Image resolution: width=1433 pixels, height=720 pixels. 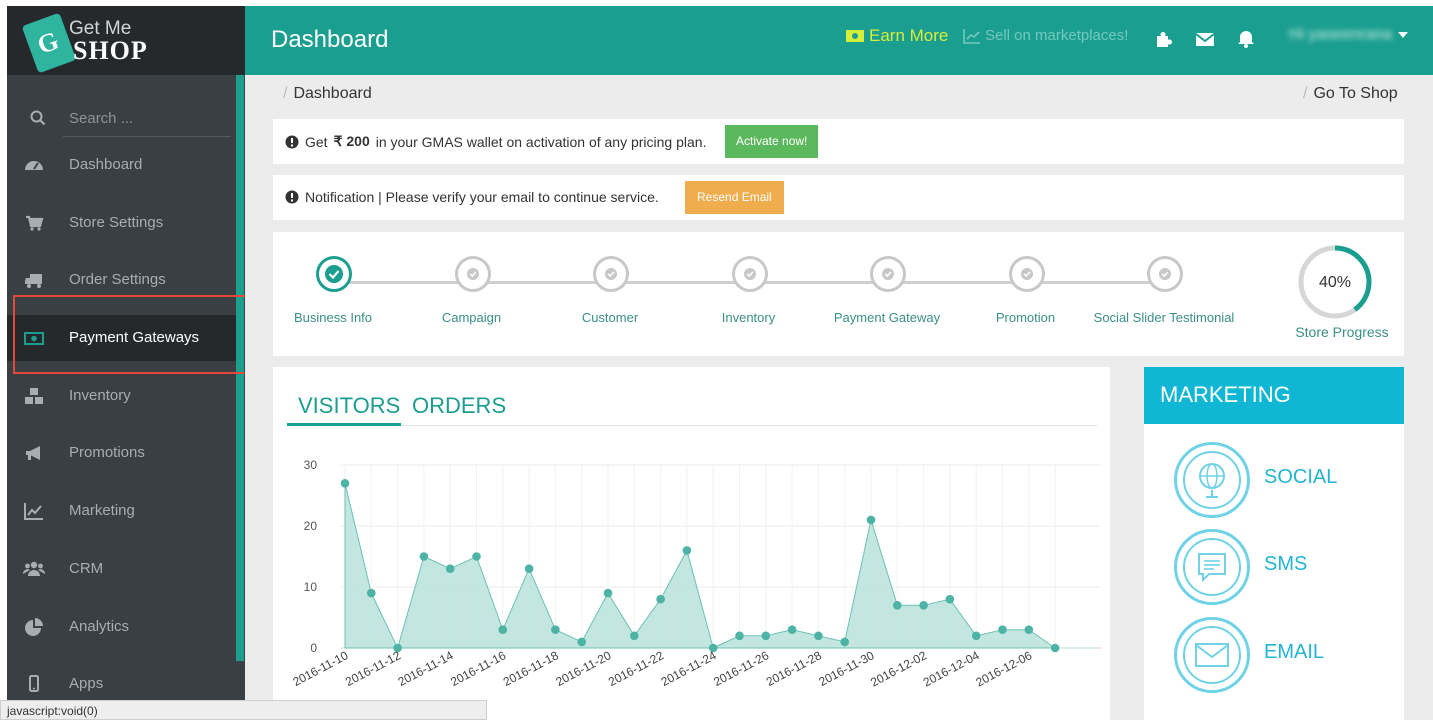 I want to click on step-label: Business Info, so click(x=333, y=317).